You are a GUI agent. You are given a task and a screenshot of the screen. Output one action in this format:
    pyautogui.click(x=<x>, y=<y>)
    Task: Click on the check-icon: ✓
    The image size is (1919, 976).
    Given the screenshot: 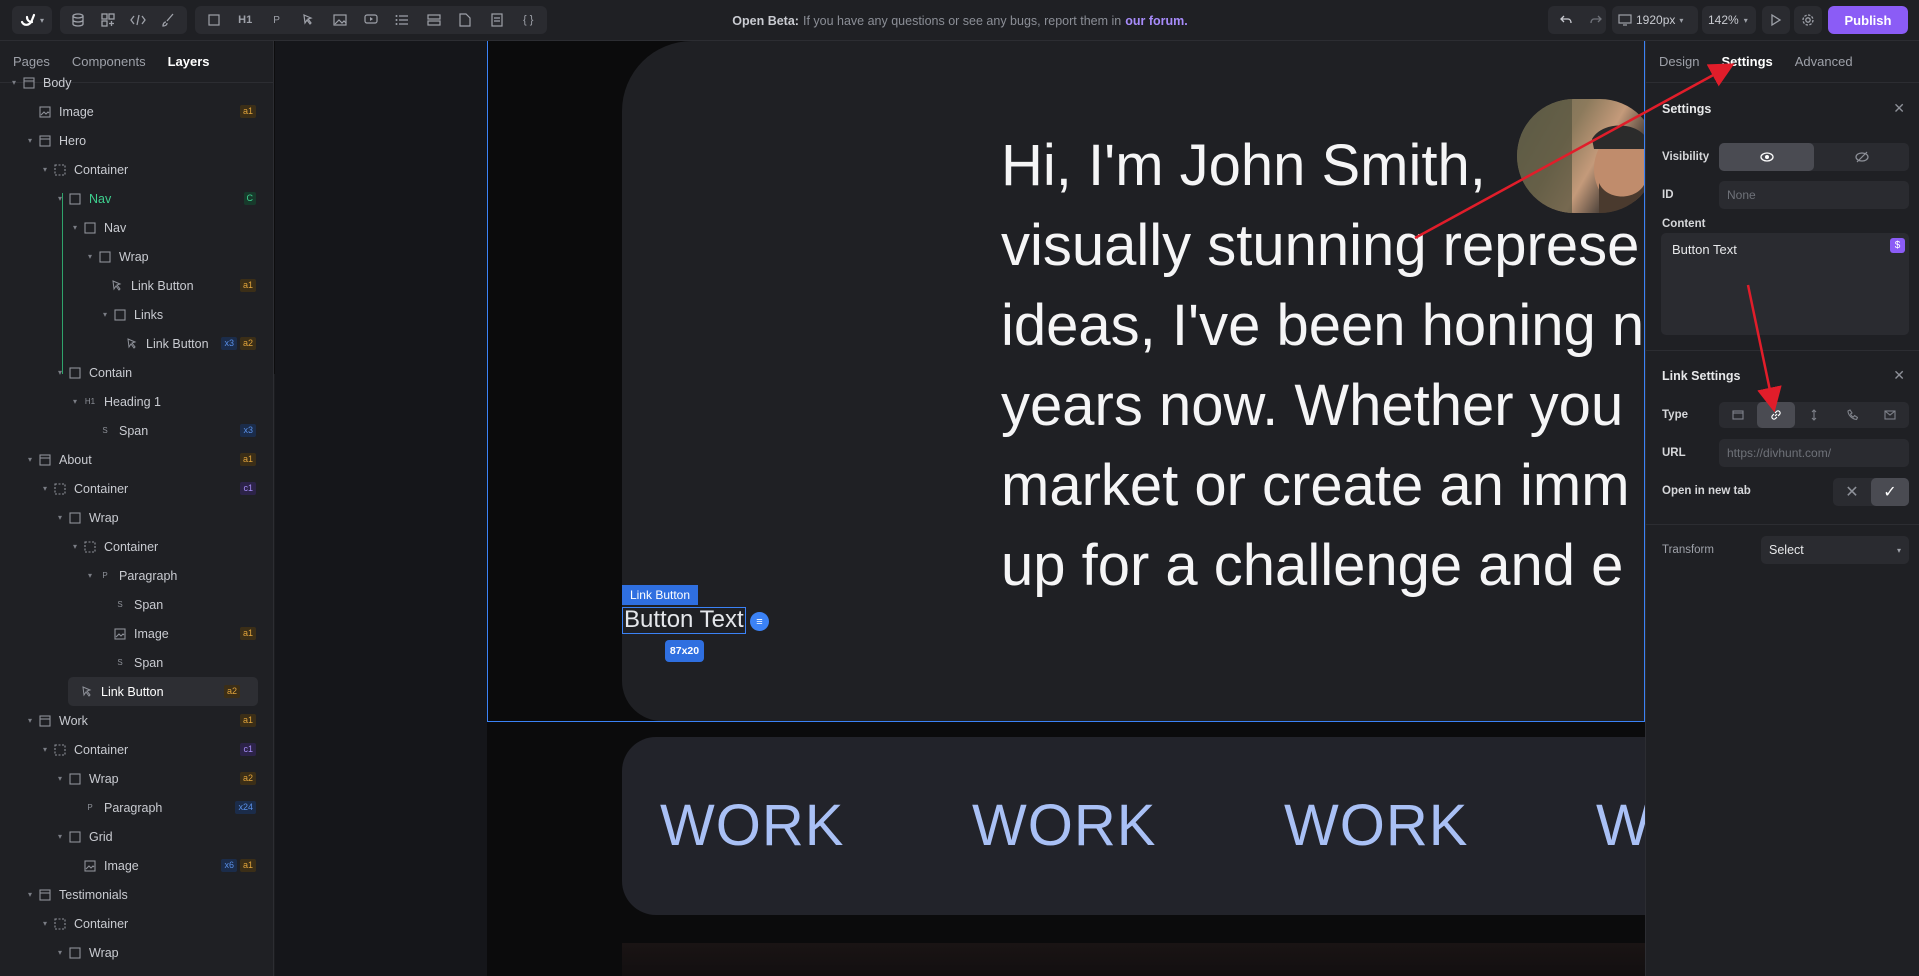 What is the action you would take?
    pyautogui.click(x=1890, y=492)
    